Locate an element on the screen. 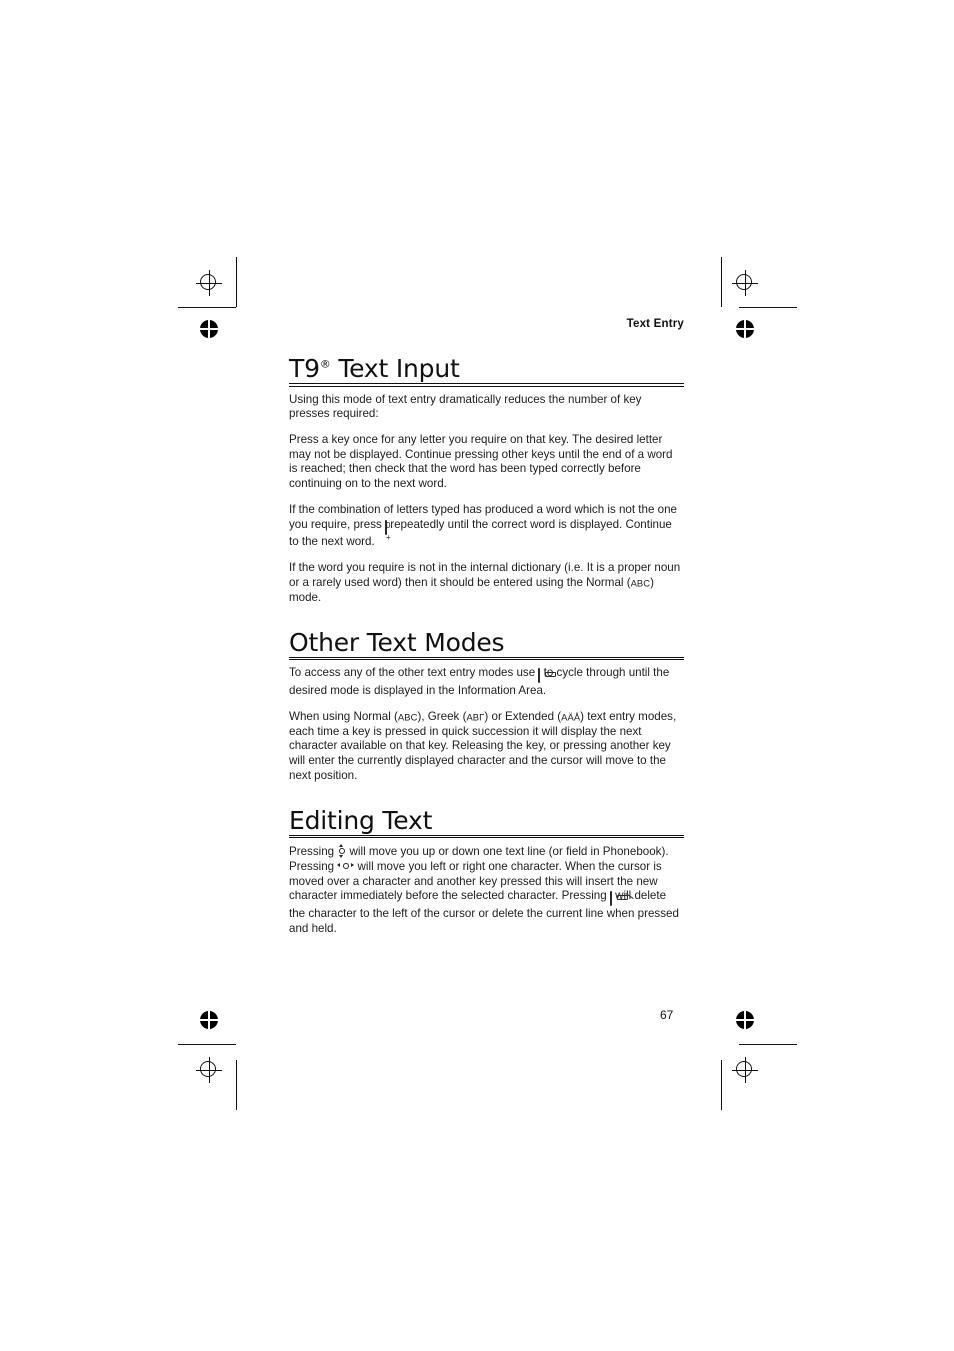 This screenshot has width=954, height=1351. heading-t9-text-input: T9® Text Input is located at coordinates (374, 369).